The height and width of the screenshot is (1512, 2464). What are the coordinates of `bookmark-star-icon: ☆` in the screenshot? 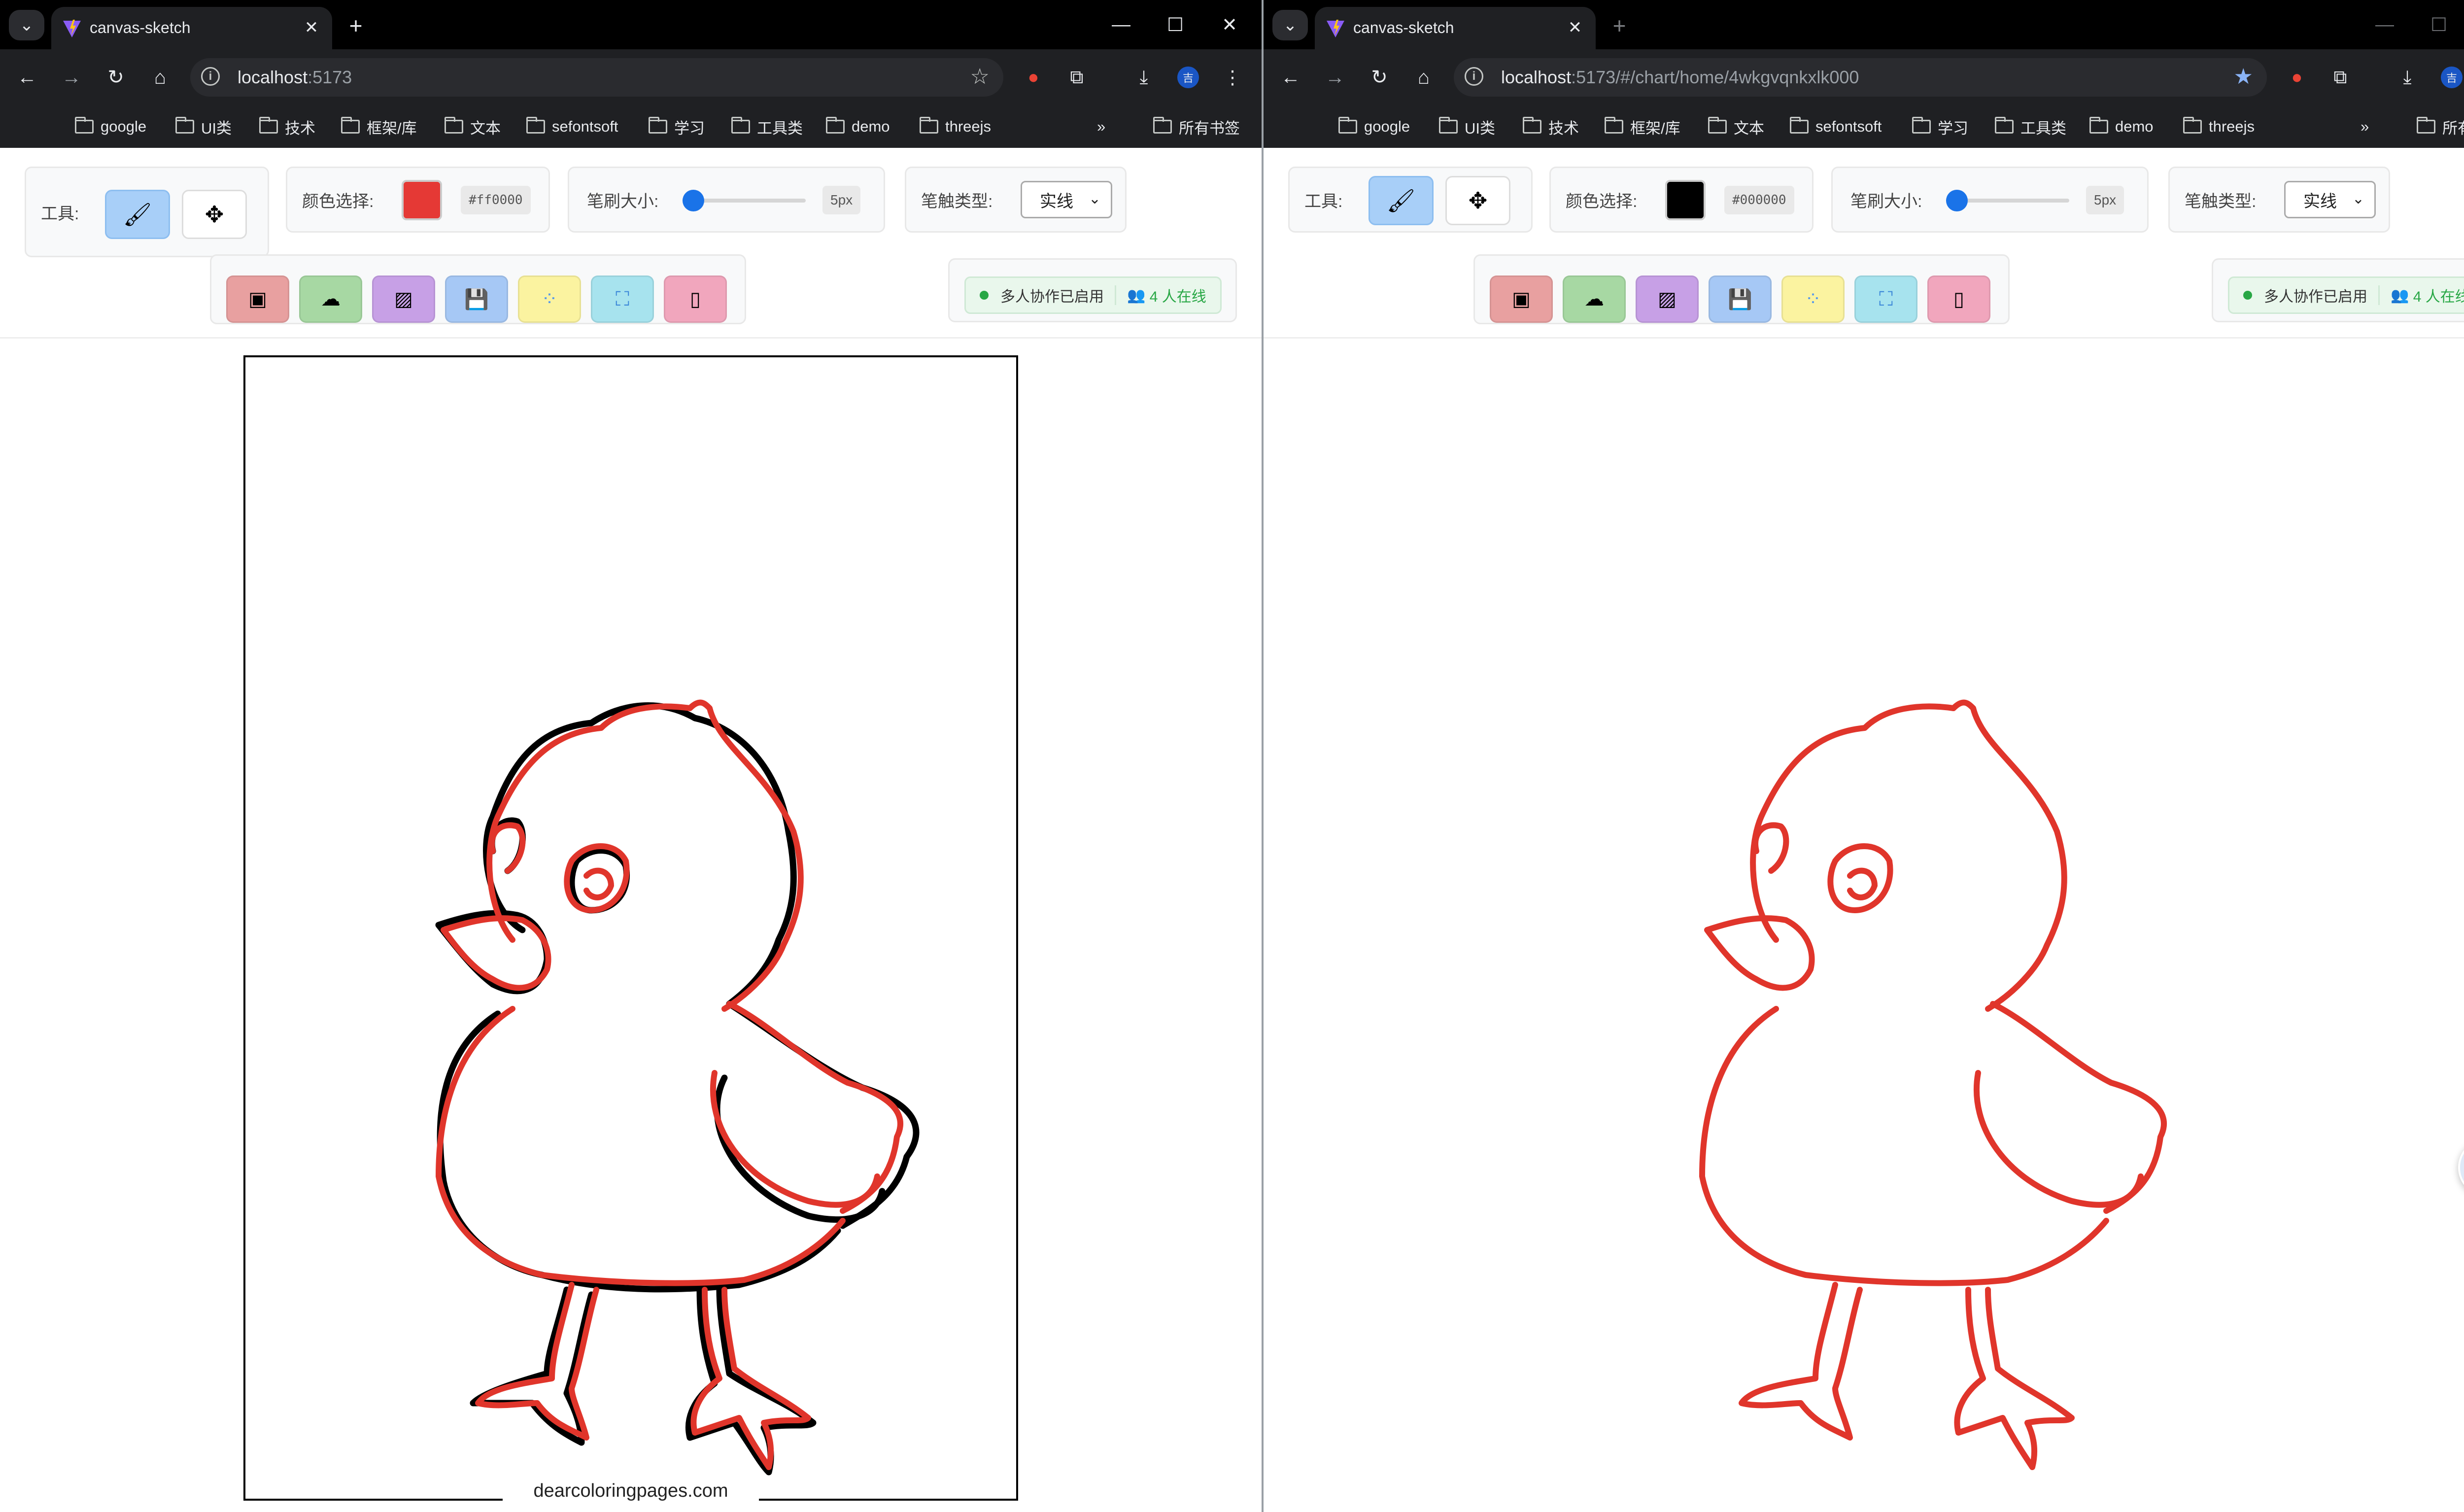 It's located at (980, 76).